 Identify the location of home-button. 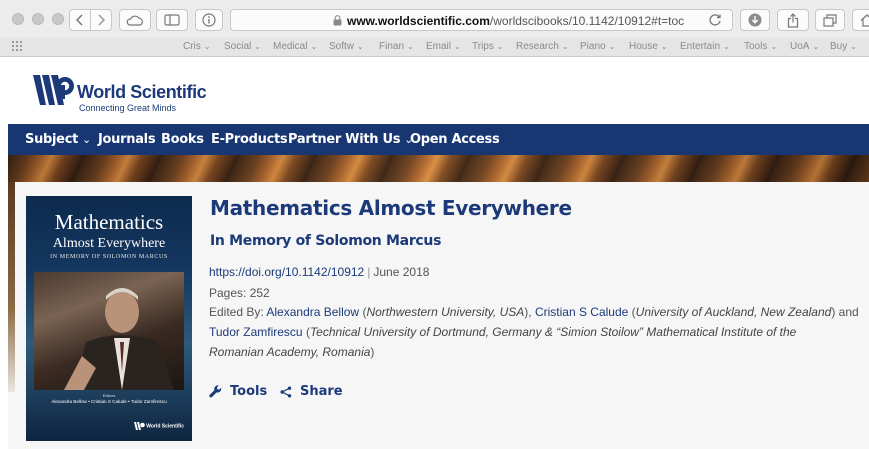
(860, 20).